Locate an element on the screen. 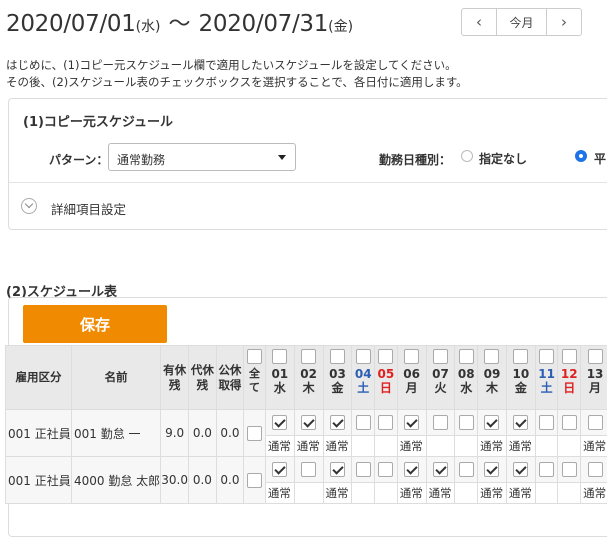 Image resolution: width=607 pixels, height=537 pixels. select-all-checkbox is located at coordinates (254, 356).